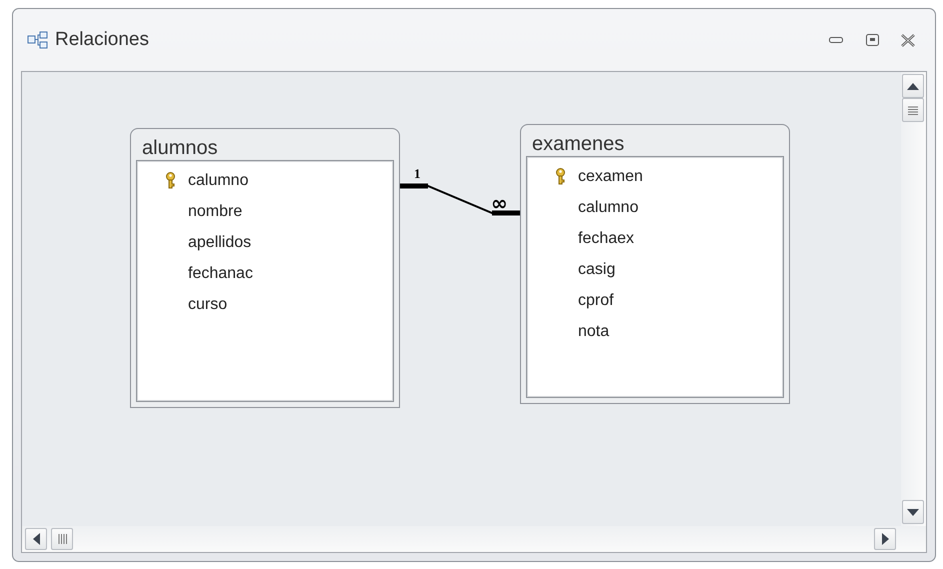 This screenshot has width=943, height=569. Describe the element at coordinates (417, 173) in the screenshot. I see `one-label: 1` at that location.